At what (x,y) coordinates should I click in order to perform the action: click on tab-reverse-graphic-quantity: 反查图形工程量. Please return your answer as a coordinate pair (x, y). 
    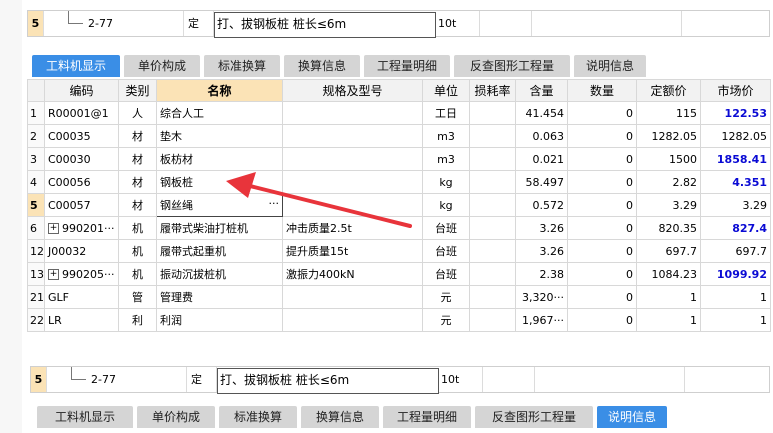
    Looking at the image, I should click on (534, 417).